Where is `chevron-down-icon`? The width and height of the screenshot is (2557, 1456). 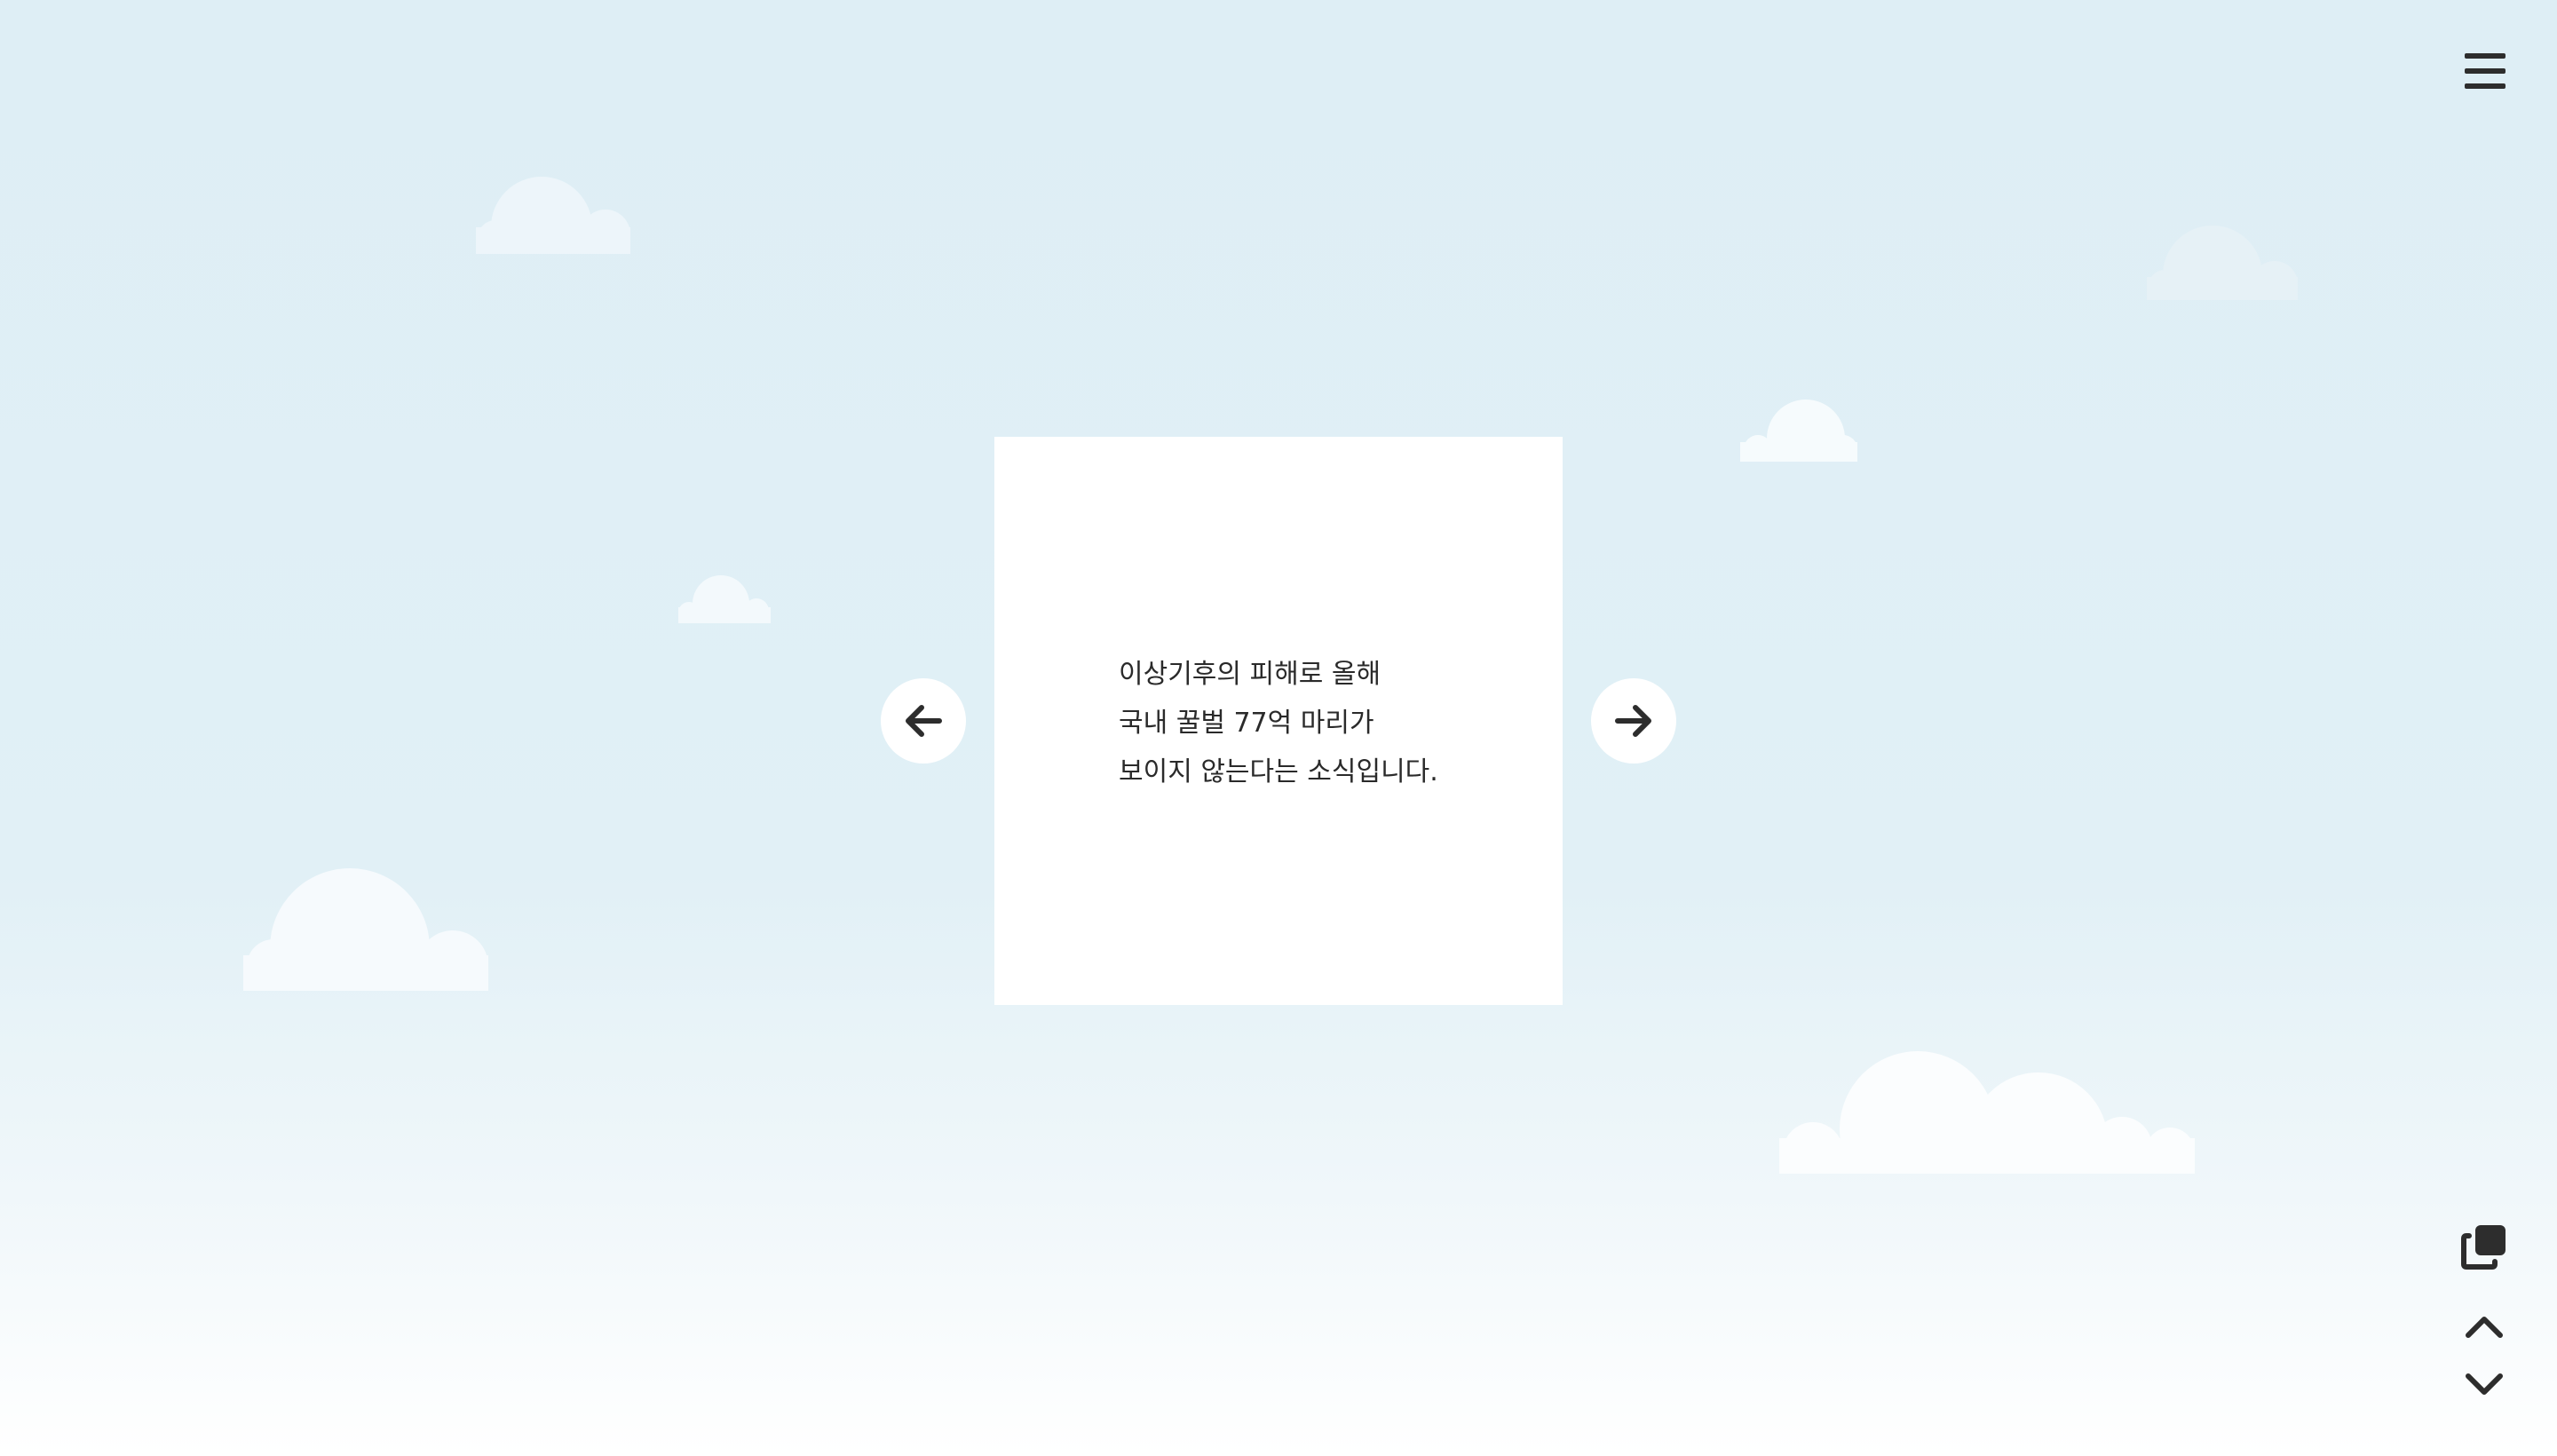
chevron-down-icon is located at coordinates (2484, 1384).